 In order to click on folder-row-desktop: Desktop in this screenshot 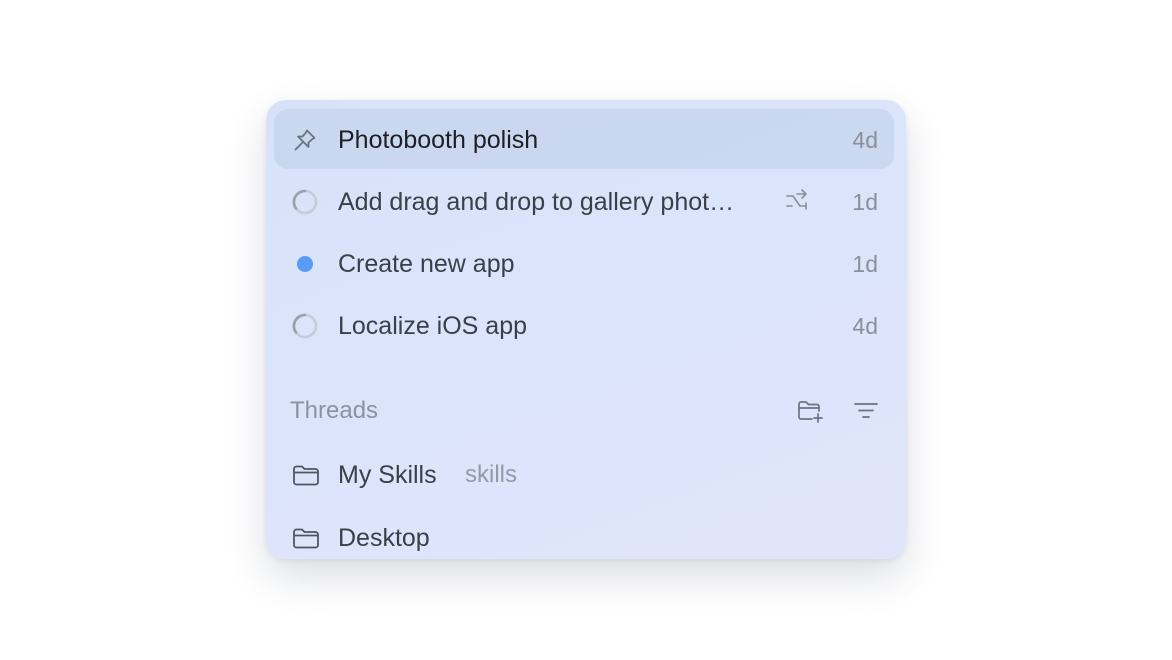, I will do `click(584, 536)`.